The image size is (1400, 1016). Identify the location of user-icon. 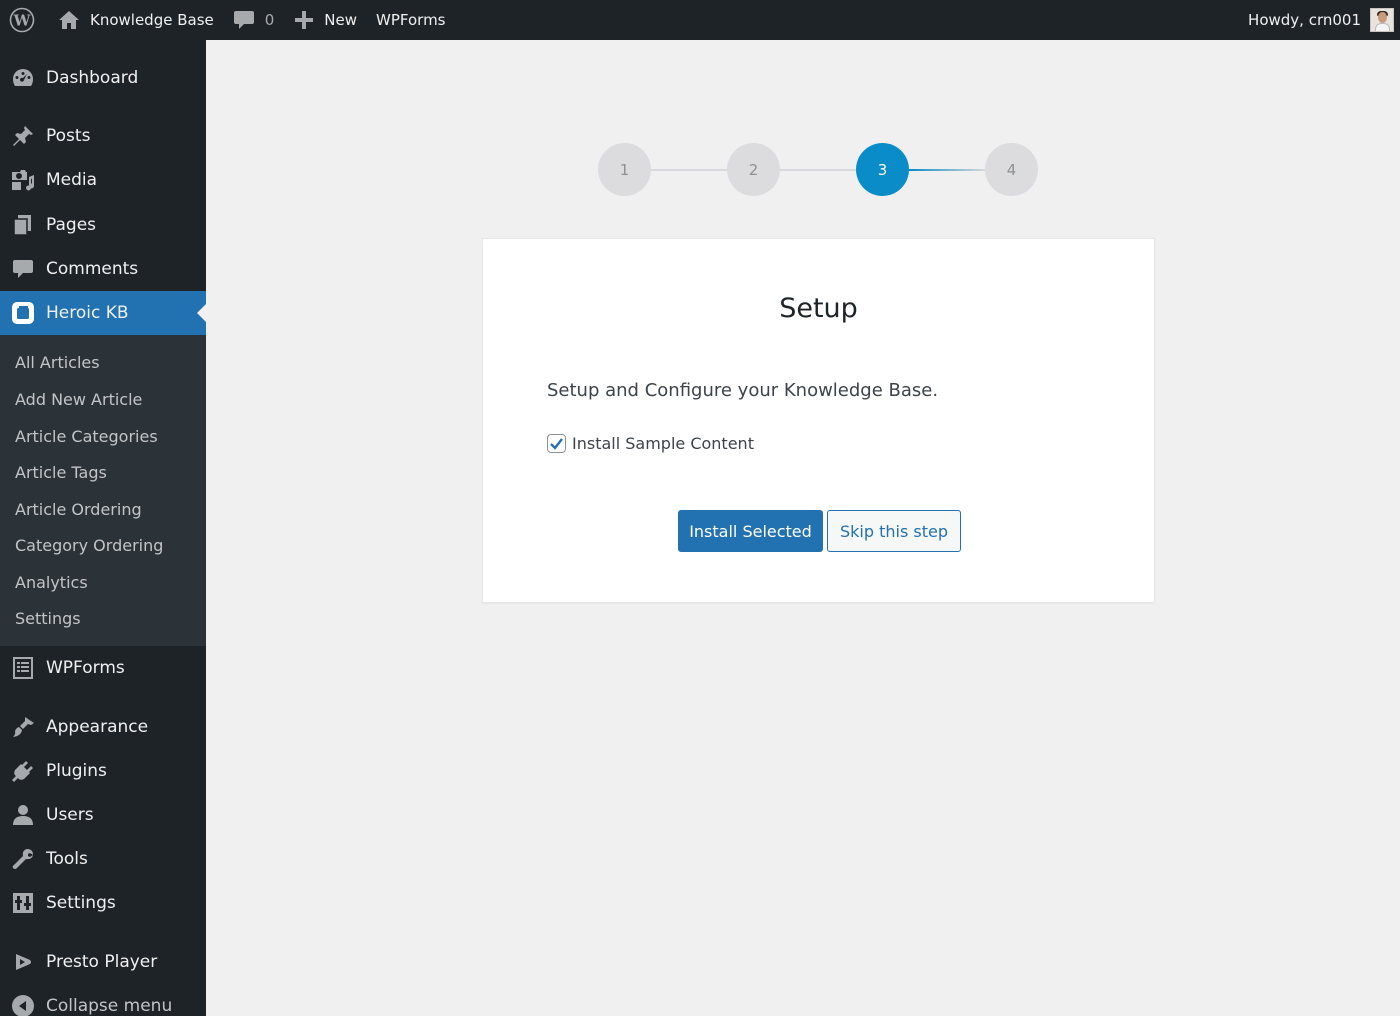
(23, 815).